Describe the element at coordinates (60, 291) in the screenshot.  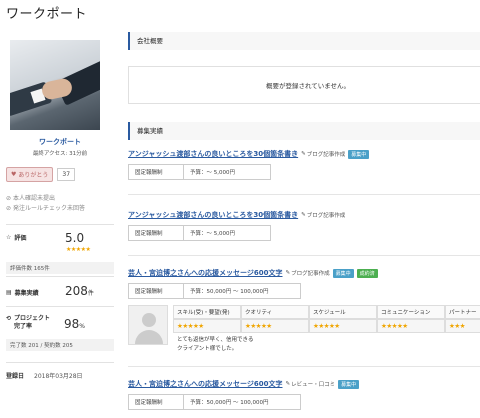
I see `jobs-stat: ▤ 募集実績 208件` at that location.